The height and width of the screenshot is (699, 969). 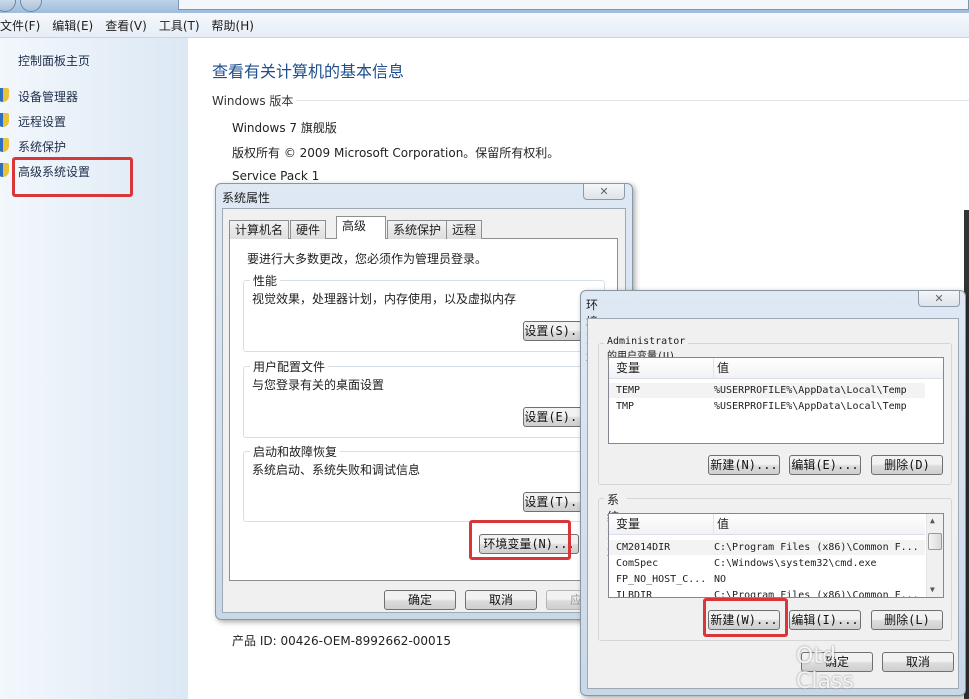 I want to click on tab-remote: 远程, so click(x=464, y=229).